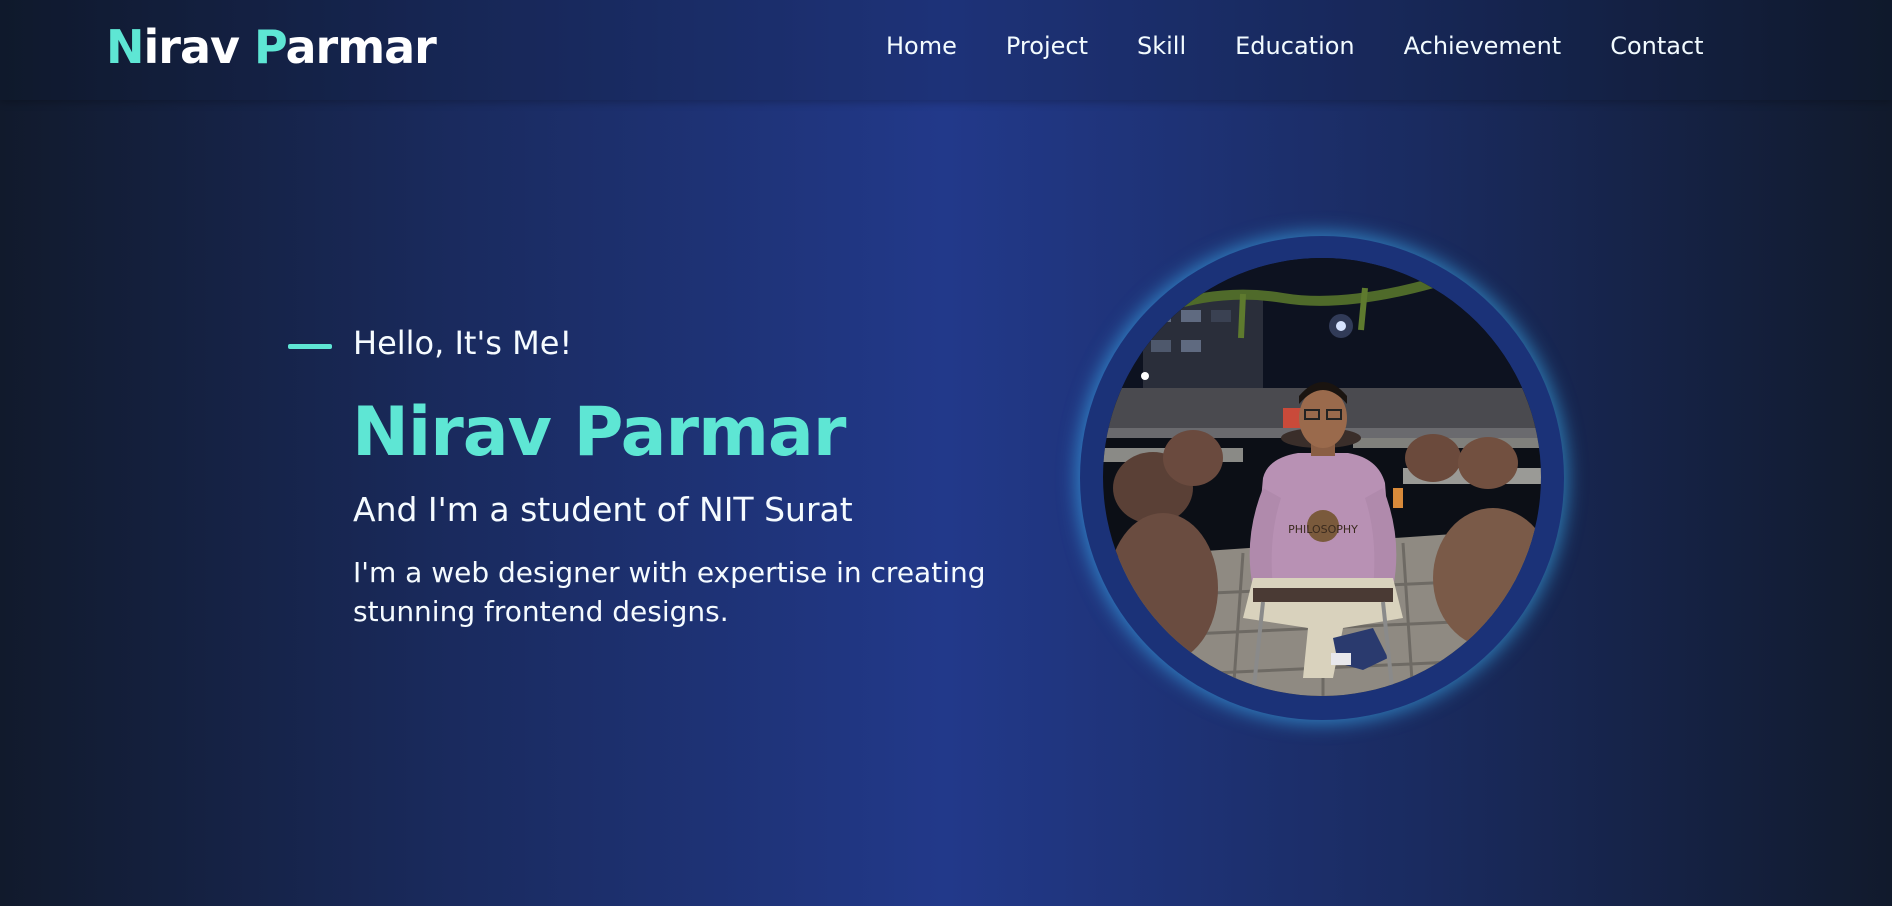  What do you see at coordinates (1161, 46) in the screenshot?
I see `nav-link-skill: Skill` at bounding box center [1161, 46].